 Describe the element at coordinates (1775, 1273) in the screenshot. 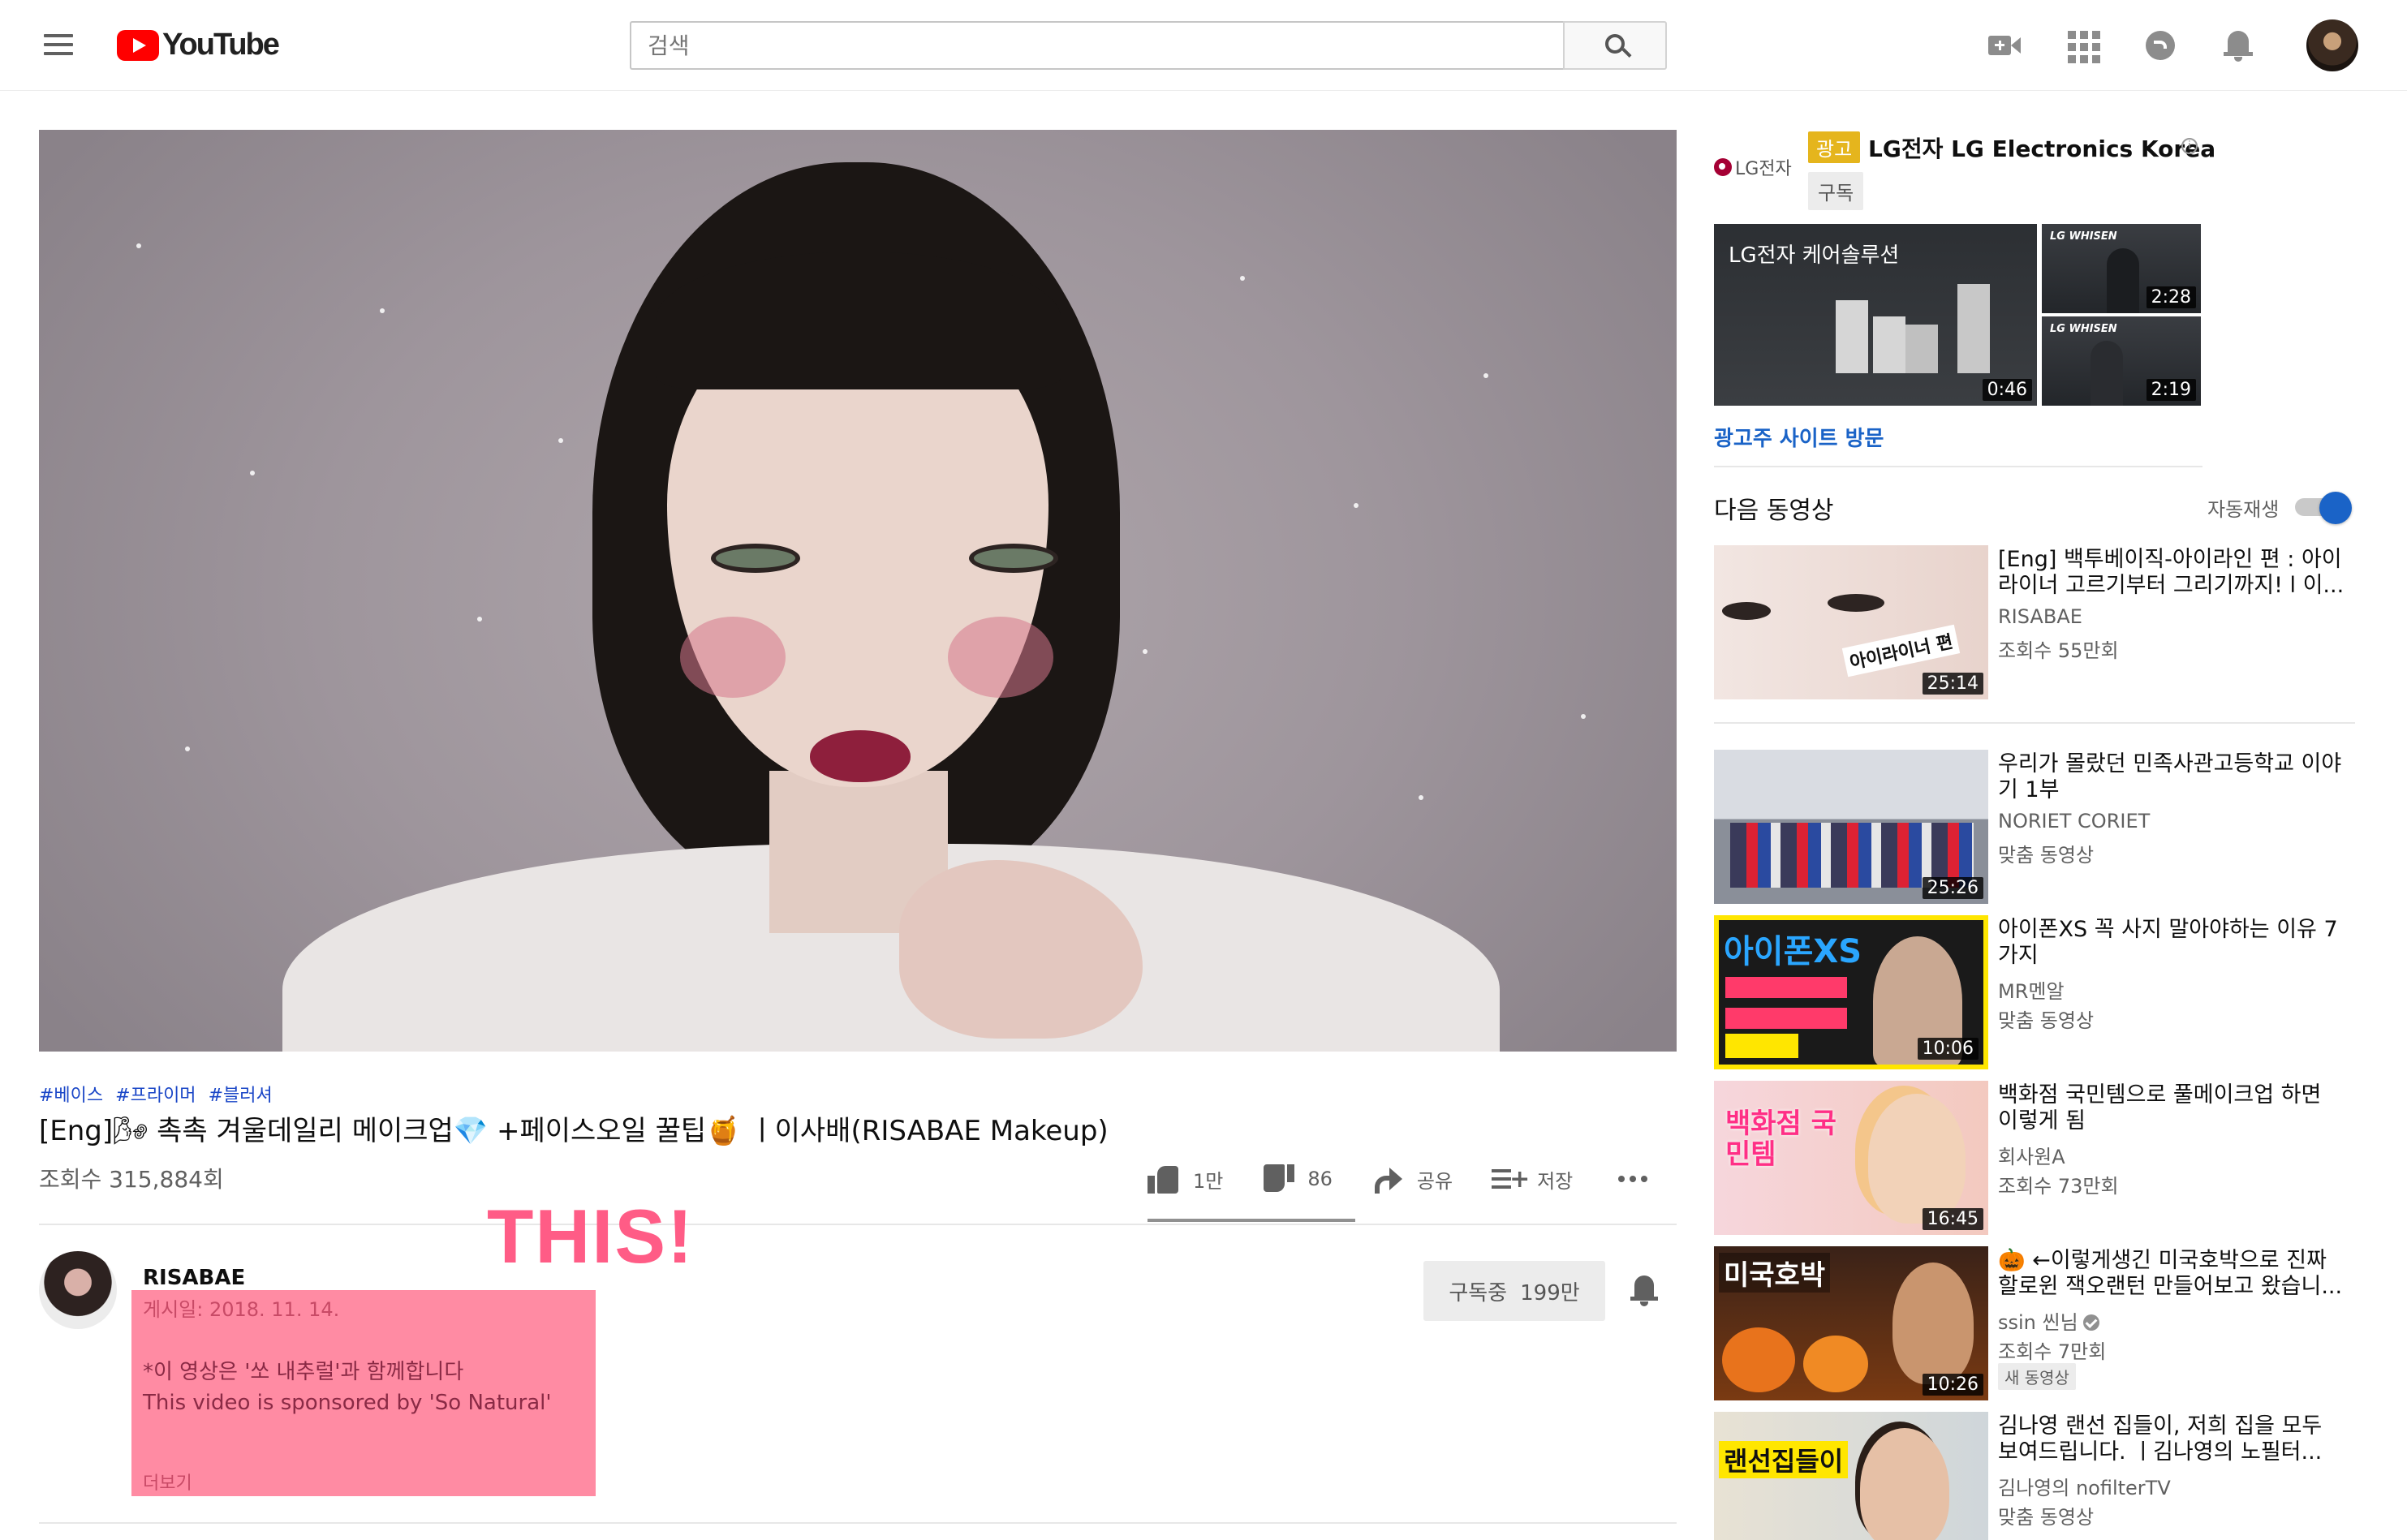

I see `thumb-caption: 미국호박` at that location.